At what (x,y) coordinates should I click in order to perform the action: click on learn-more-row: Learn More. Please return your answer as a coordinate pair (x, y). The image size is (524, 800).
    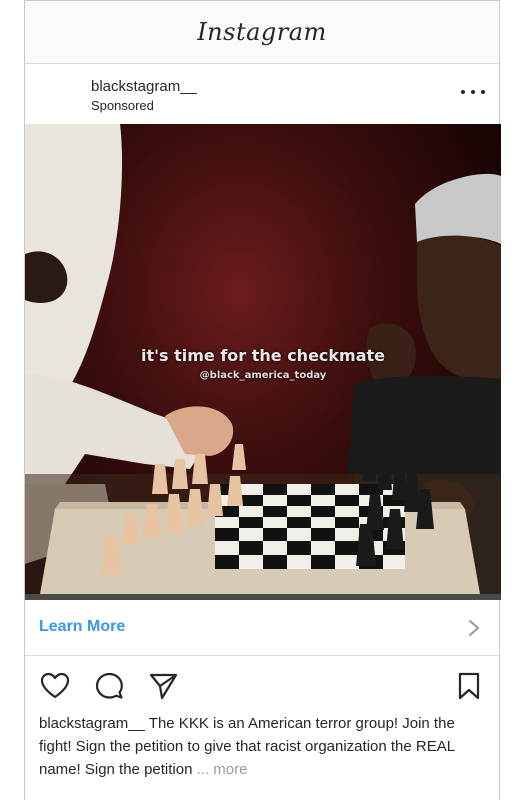
    Looking at the image, I should click on (262, 628).